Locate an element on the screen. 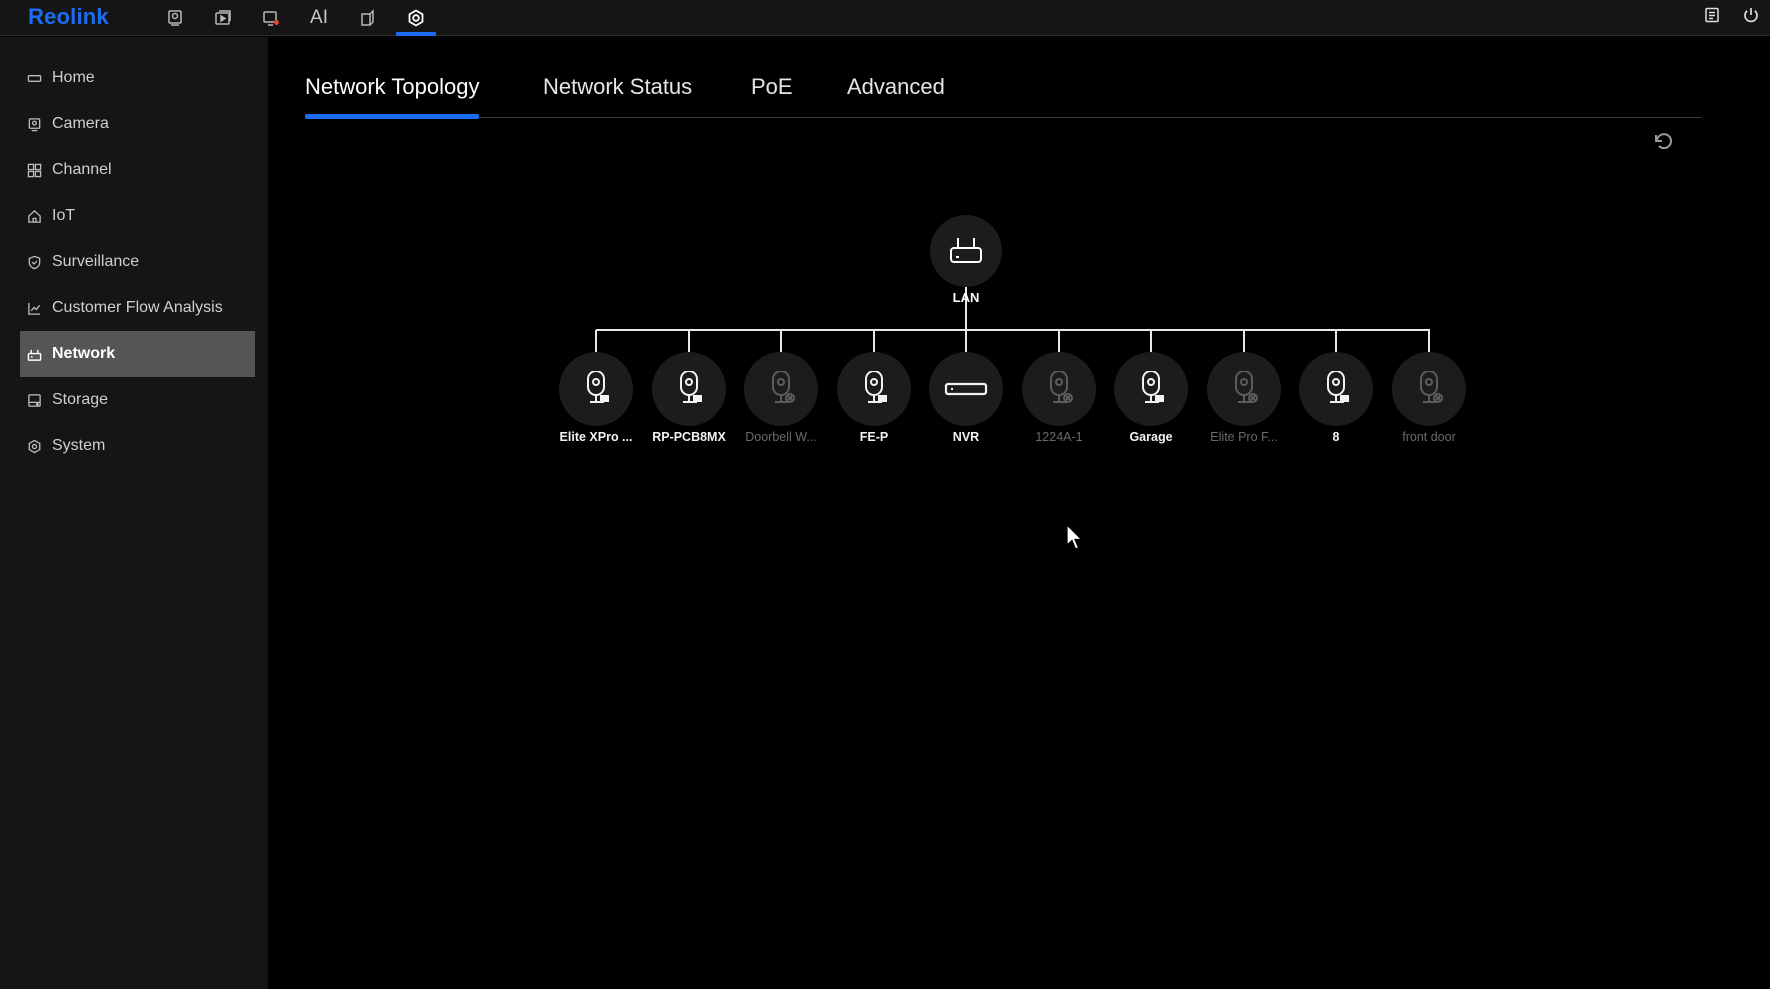 The height and width of the screenshot is (989, 1770). reolink-logo: Reolink is located at coordinates (68, 16).